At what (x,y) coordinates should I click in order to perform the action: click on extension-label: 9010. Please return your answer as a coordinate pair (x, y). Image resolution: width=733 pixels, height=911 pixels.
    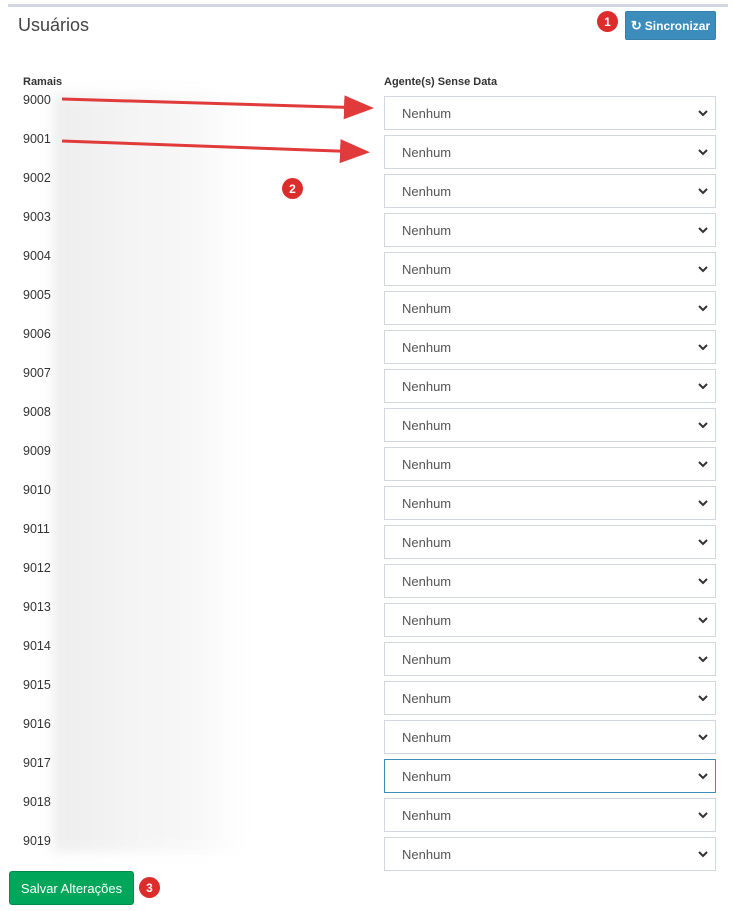
    Looking at the image, I should click on (37, 490).